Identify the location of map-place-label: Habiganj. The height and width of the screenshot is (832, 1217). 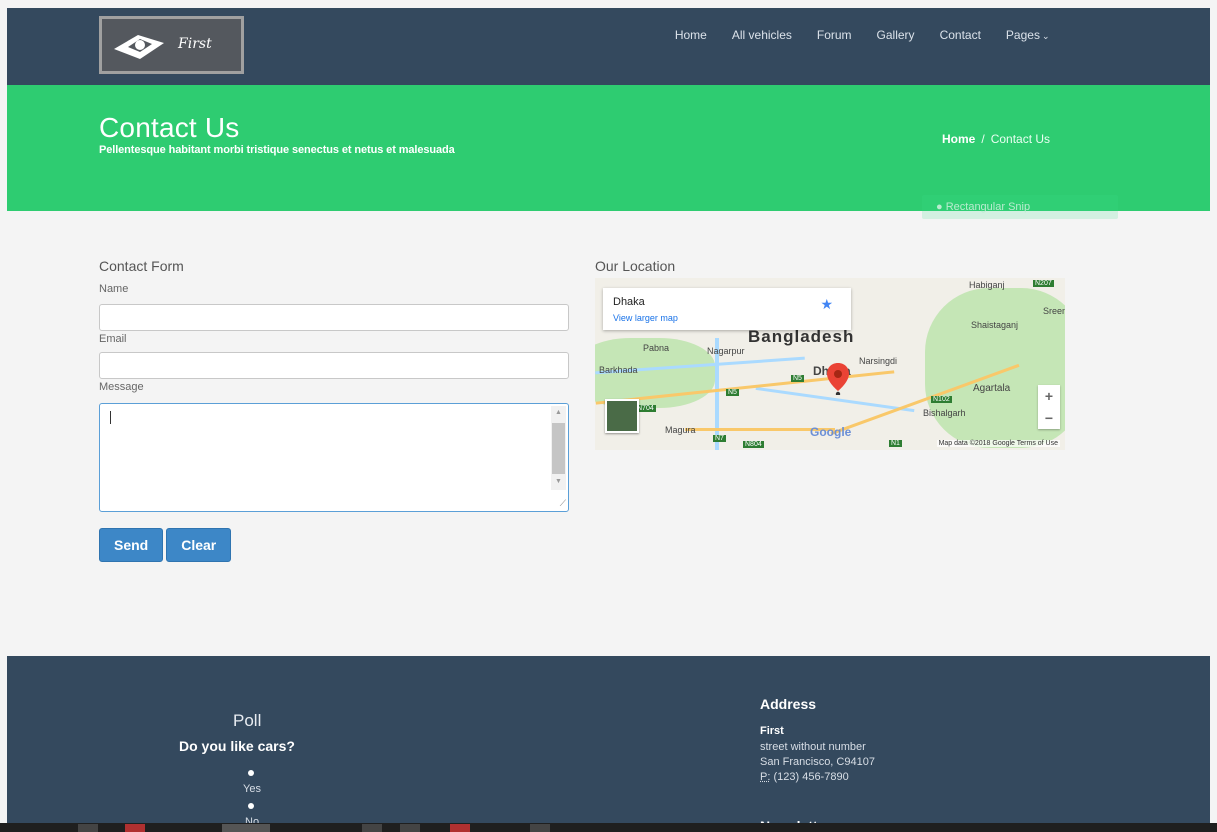
(987, 285).